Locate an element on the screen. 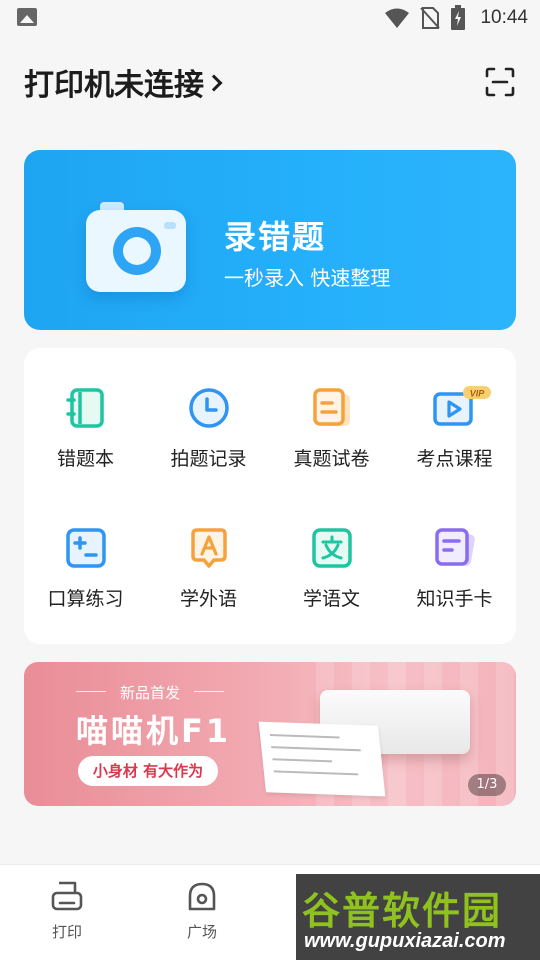  banner-page-indicator: 1/3 is located at coordinates (487, 785).